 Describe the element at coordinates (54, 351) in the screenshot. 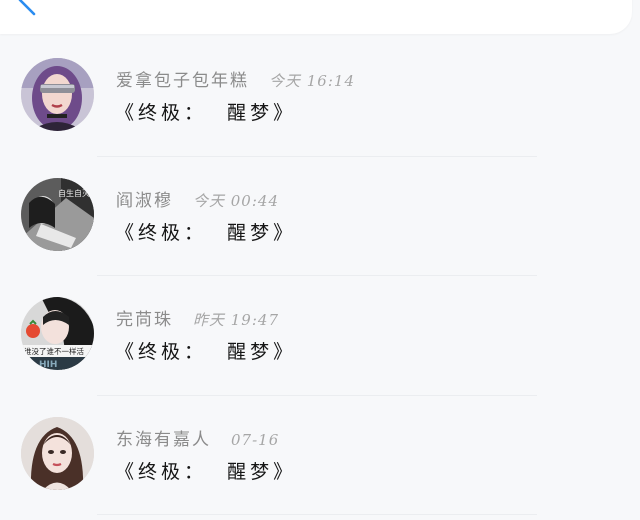

I see `avatar-caption: 谁没了谁不一样活` at that location.